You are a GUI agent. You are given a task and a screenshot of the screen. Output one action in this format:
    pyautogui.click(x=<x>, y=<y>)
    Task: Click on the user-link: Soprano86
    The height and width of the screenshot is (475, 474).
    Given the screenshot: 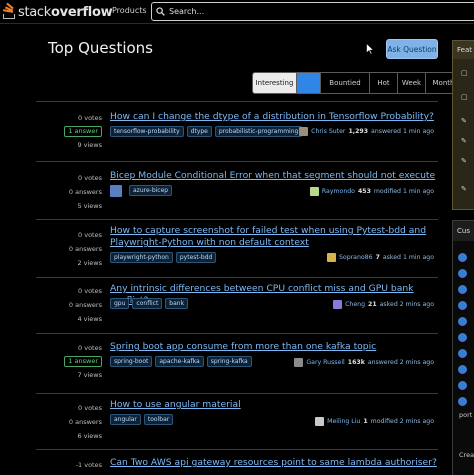 What is the action you would take?
    pyautogui.click(x=356, y=257)
    